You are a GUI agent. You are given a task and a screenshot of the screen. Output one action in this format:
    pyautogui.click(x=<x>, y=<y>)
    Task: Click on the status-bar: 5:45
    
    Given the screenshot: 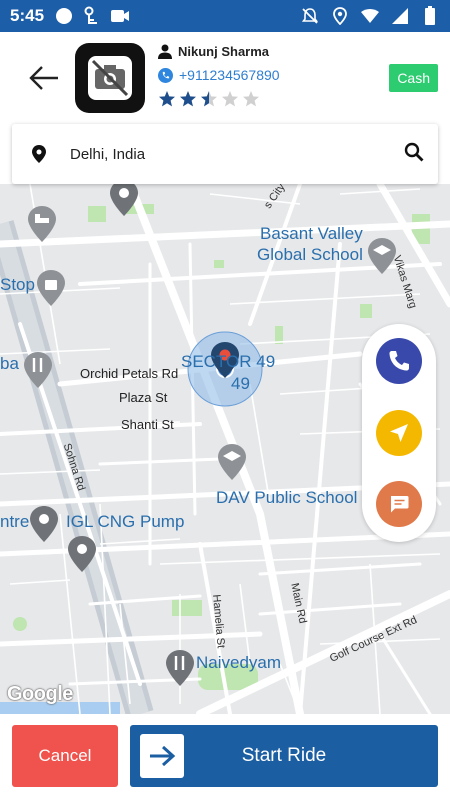 What is the action you would take?
    pyautogui.click(x=225, y=16)
    